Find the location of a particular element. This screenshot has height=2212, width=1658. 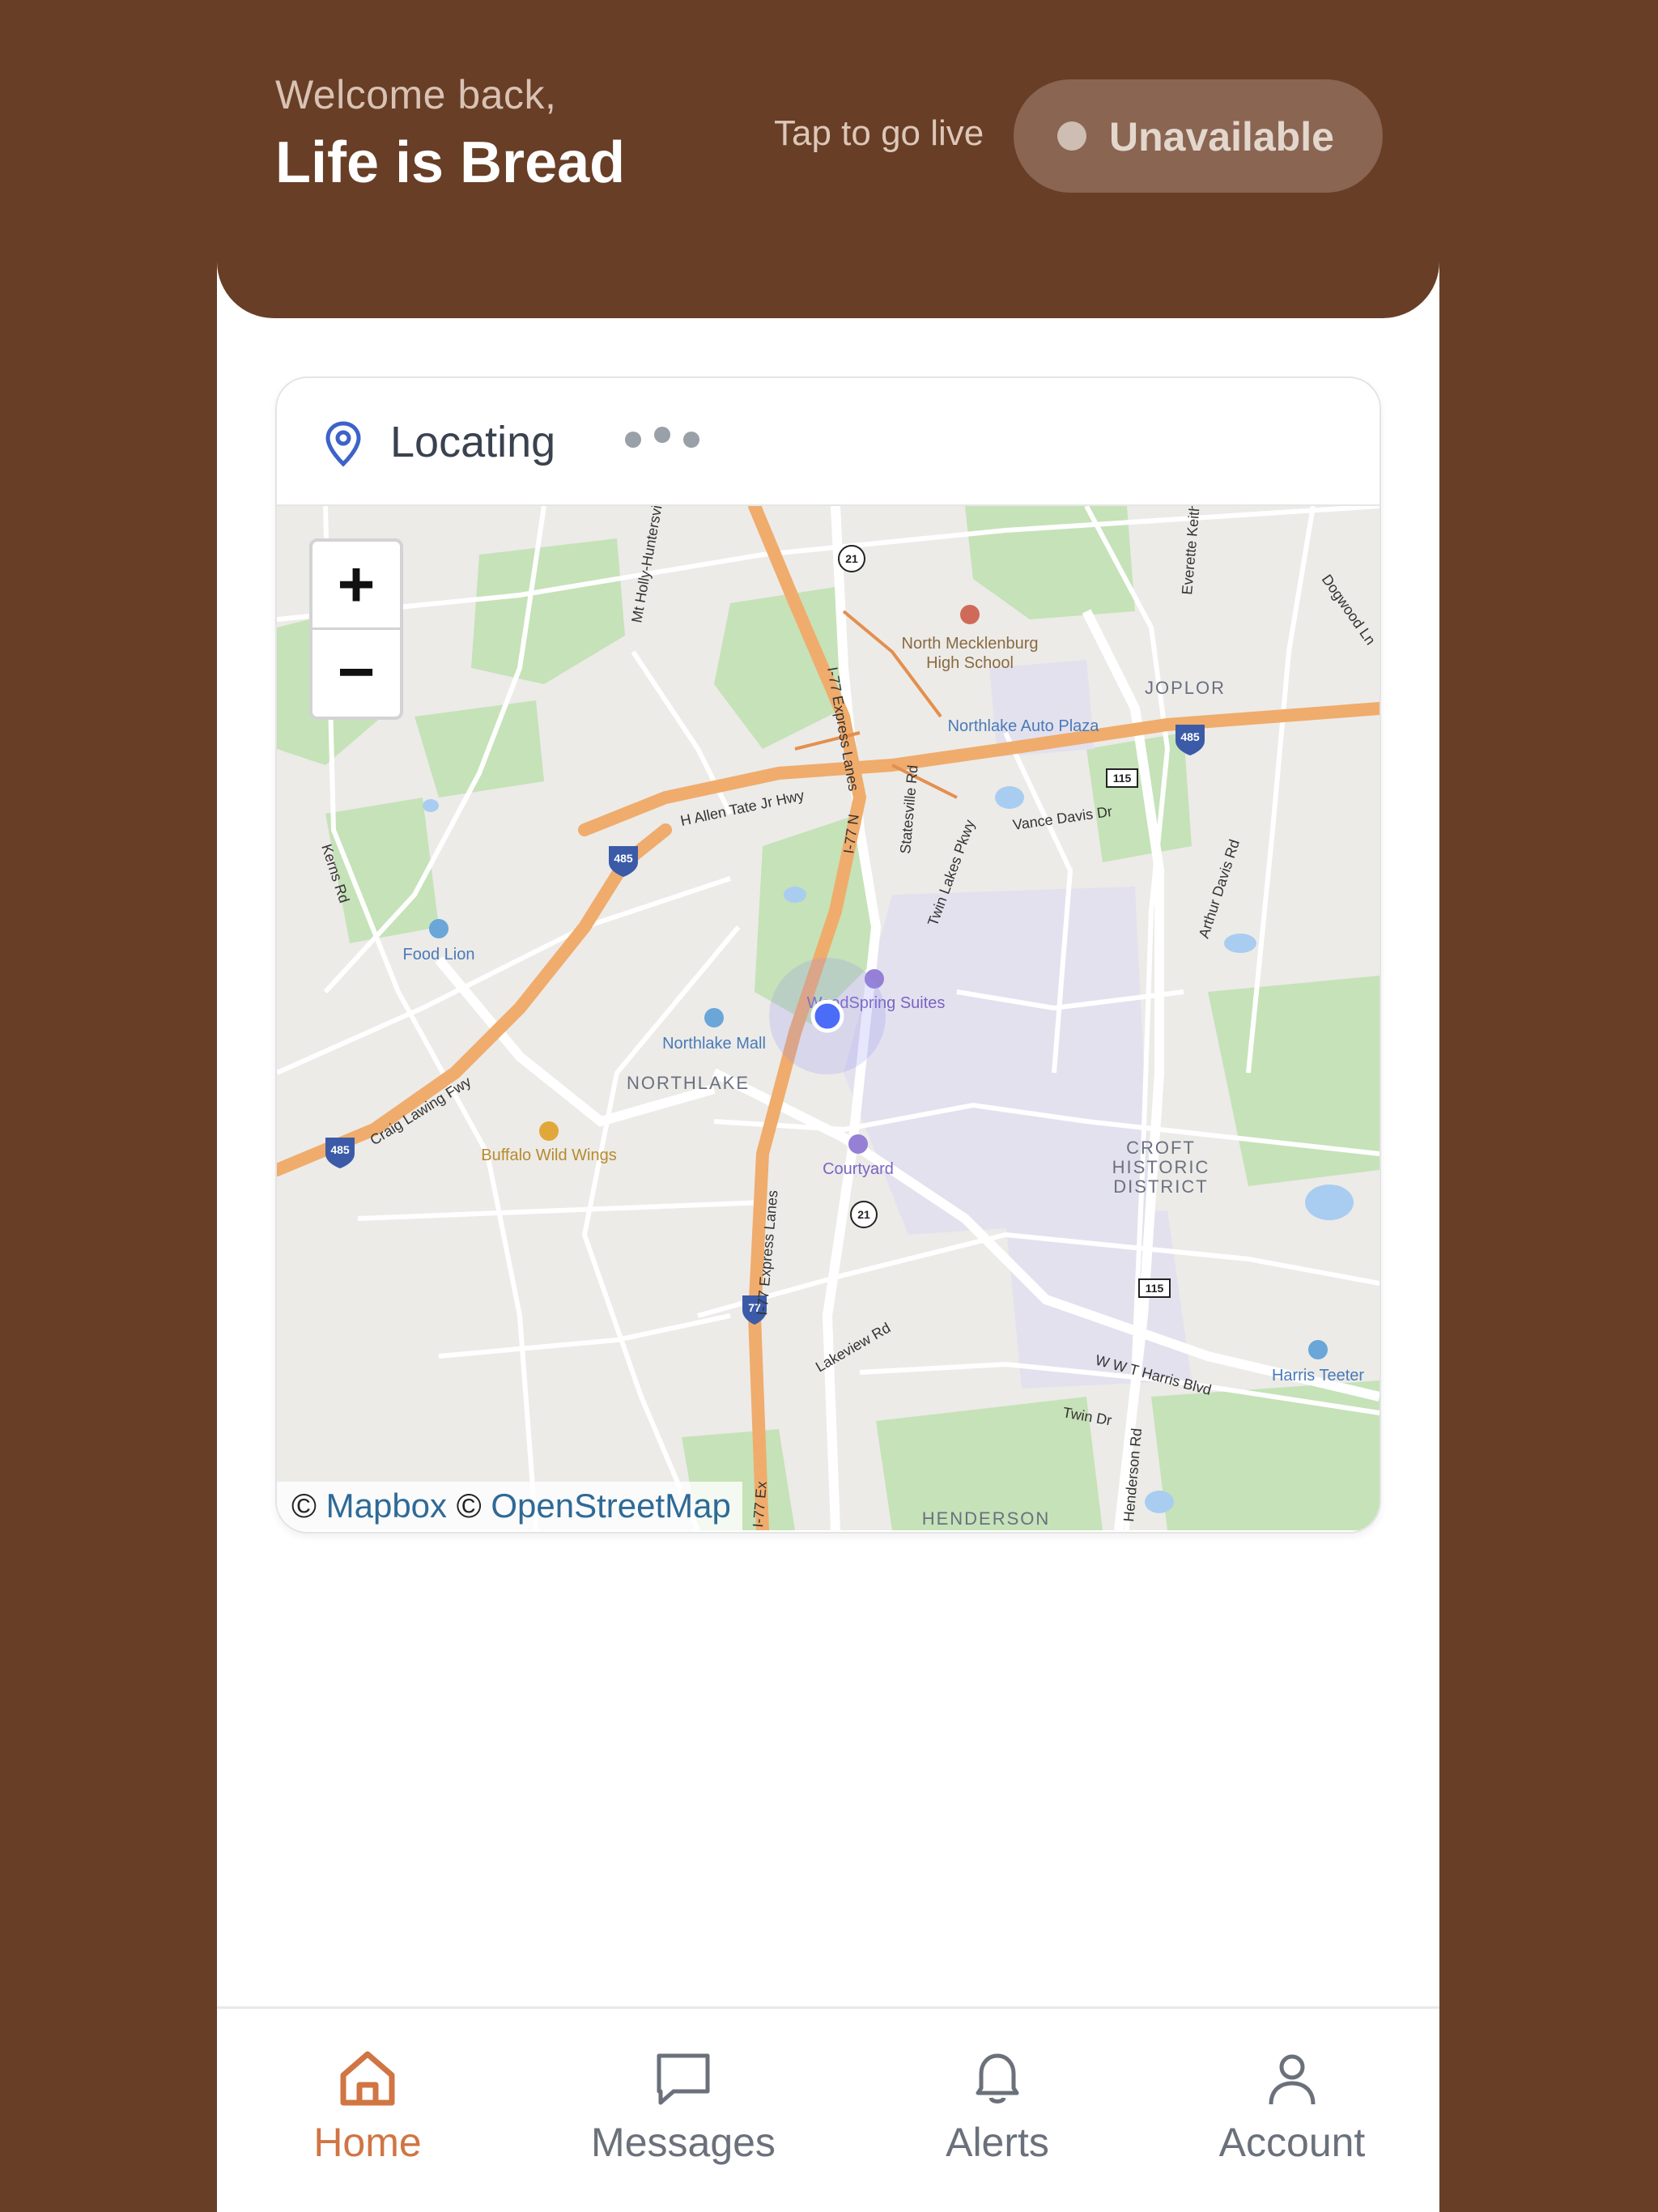

area-joplor: JOPLOR is located at coordinates (1185, 688).